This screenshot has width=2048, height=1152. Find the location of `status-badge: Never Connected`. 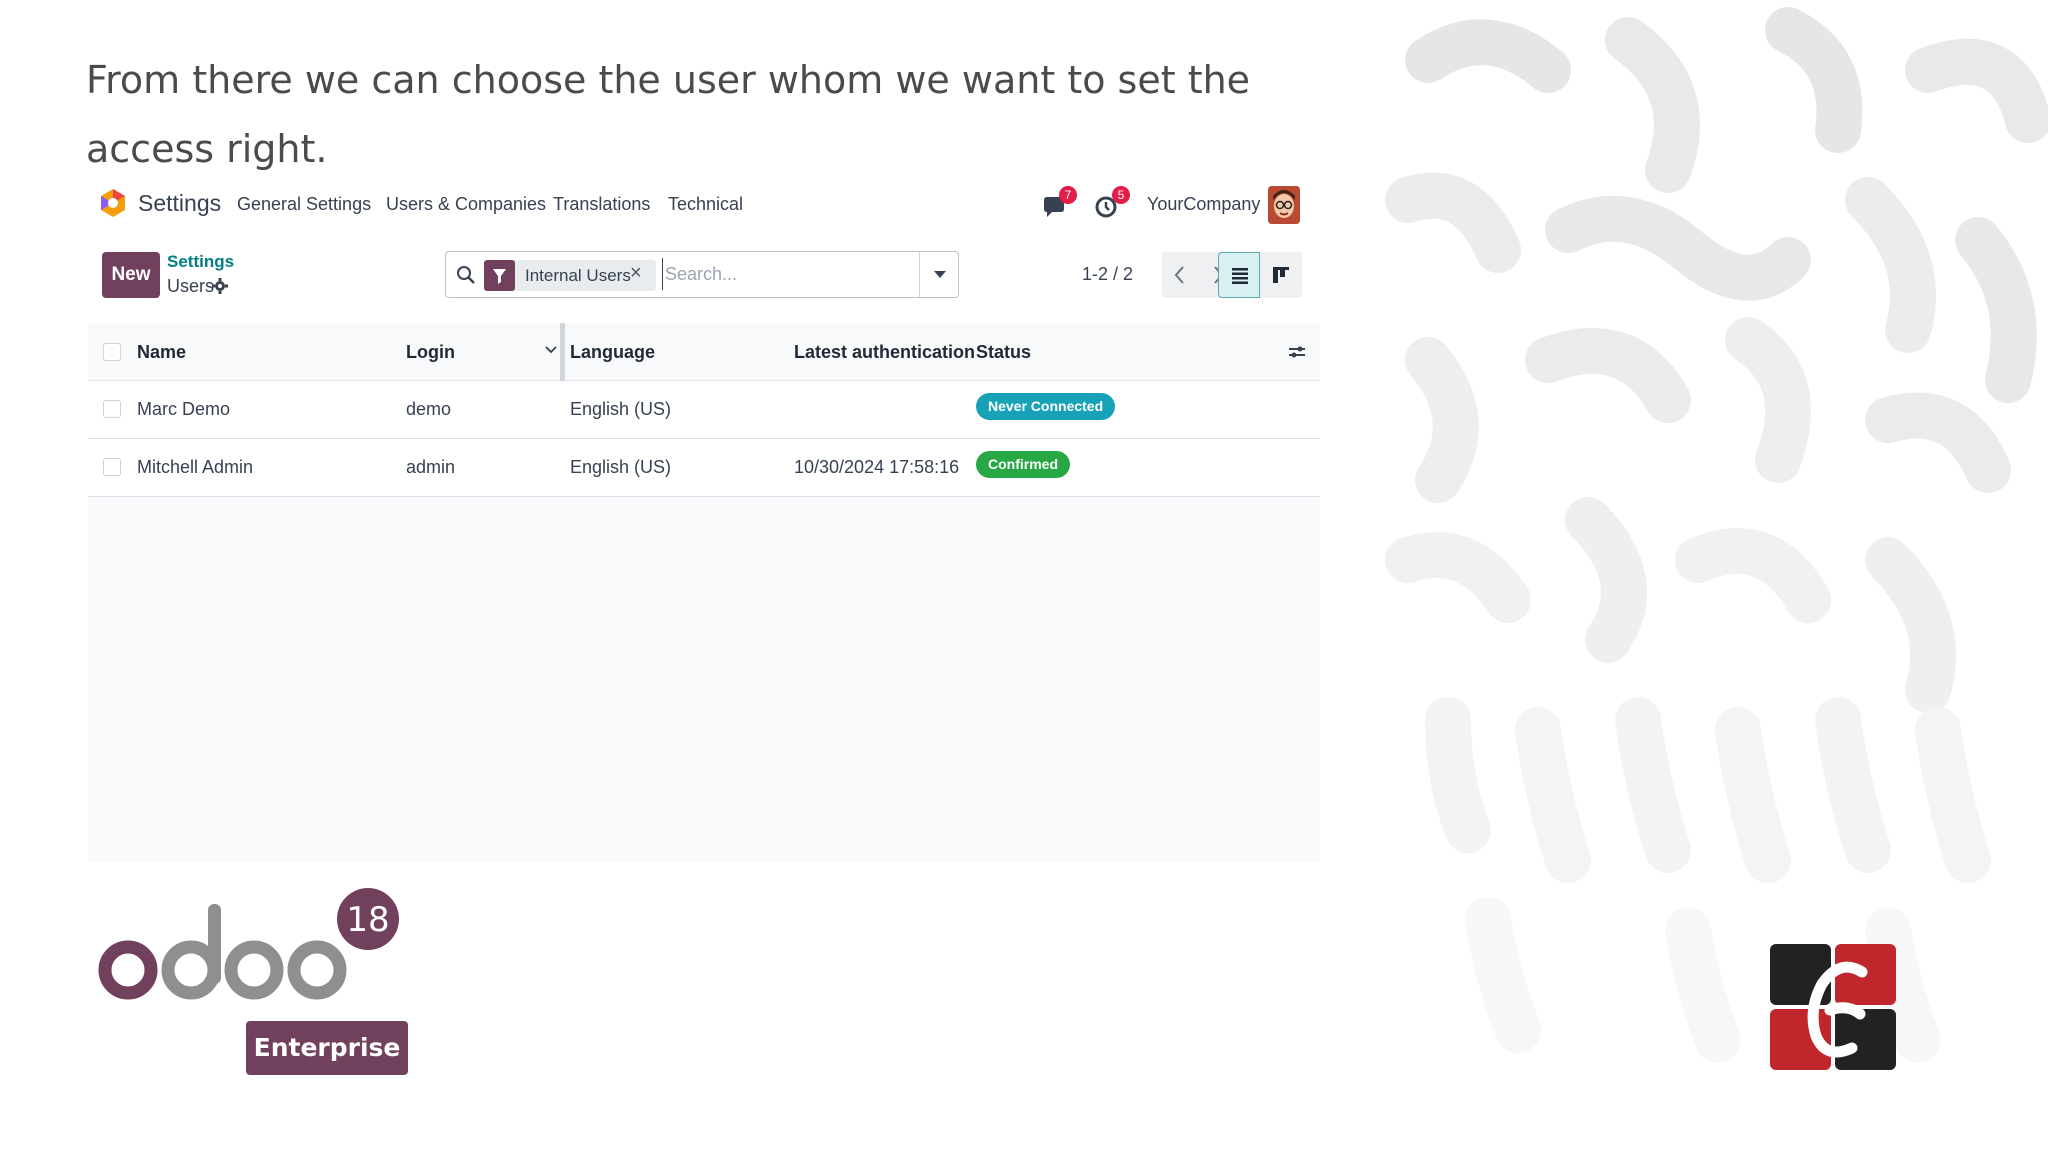

status-badge: Never Connected is located at coordinates (1046, 406).